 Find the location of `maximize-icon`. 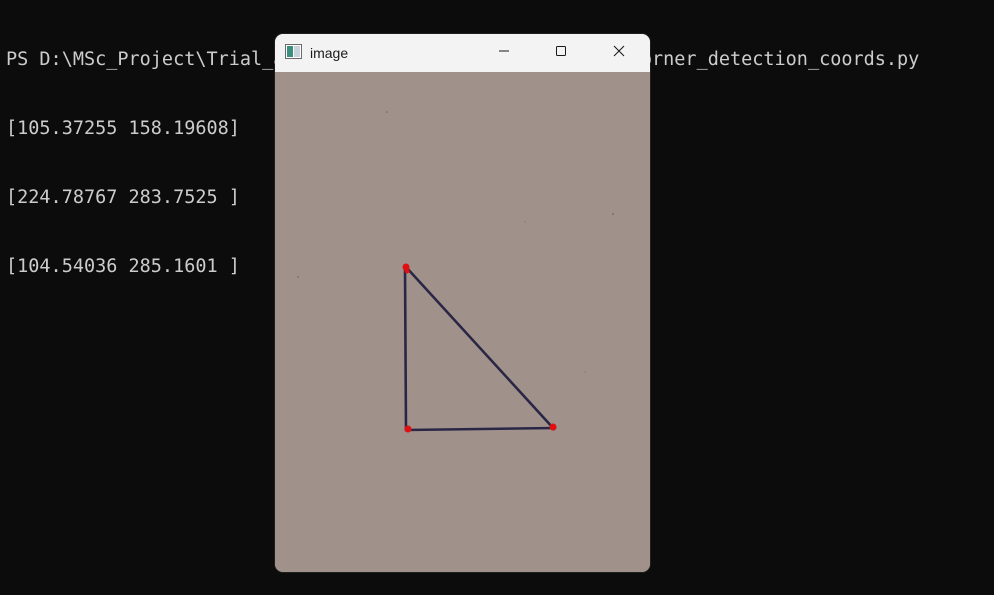

maximize-icon is located at coordinates (561, 53).